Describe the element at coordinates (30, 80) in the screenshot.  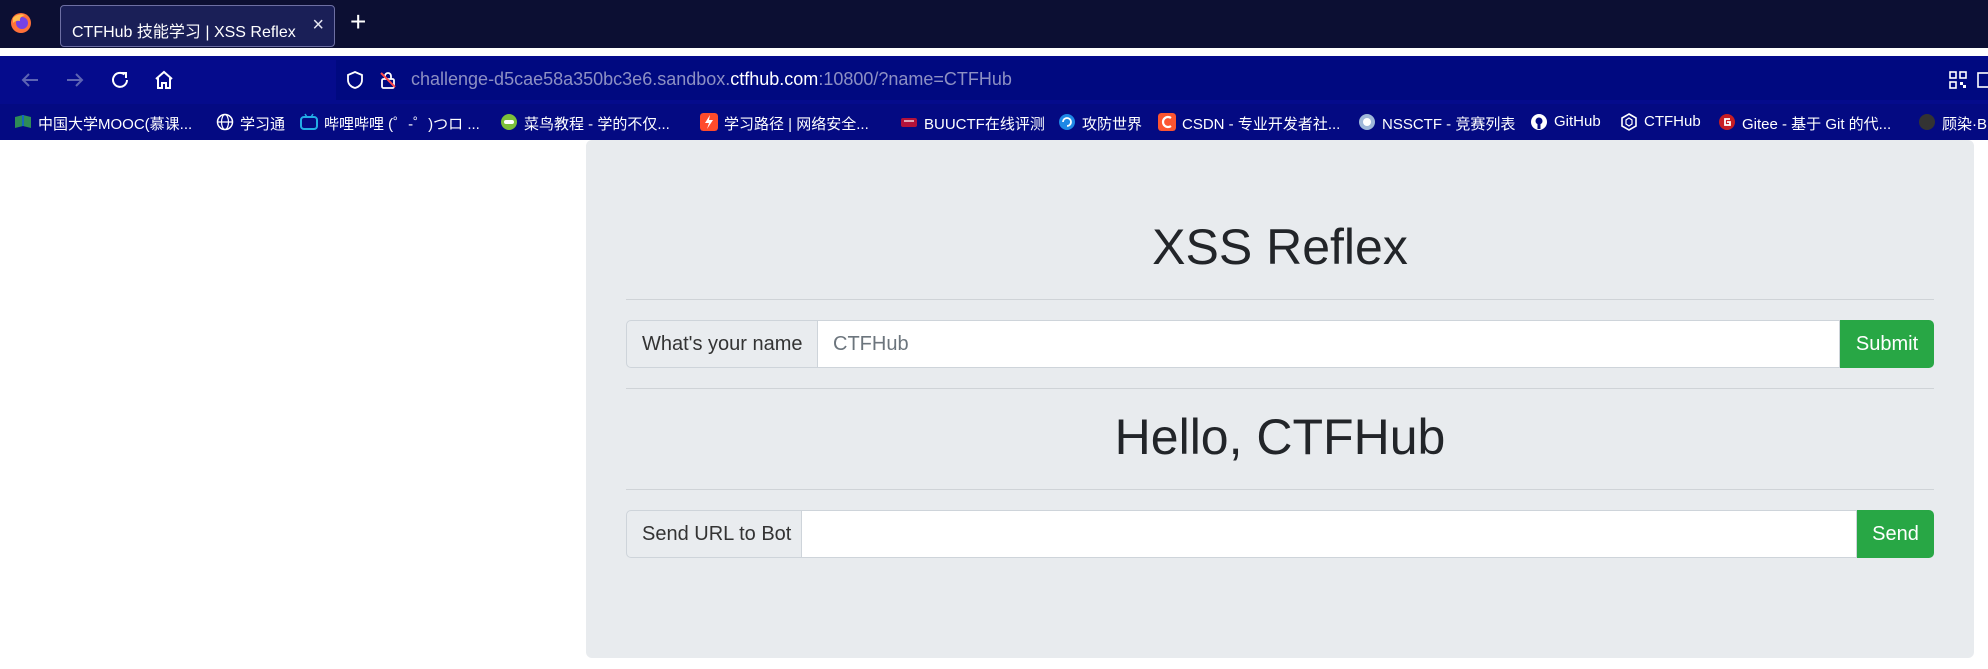
I see `back-icon` at that location.